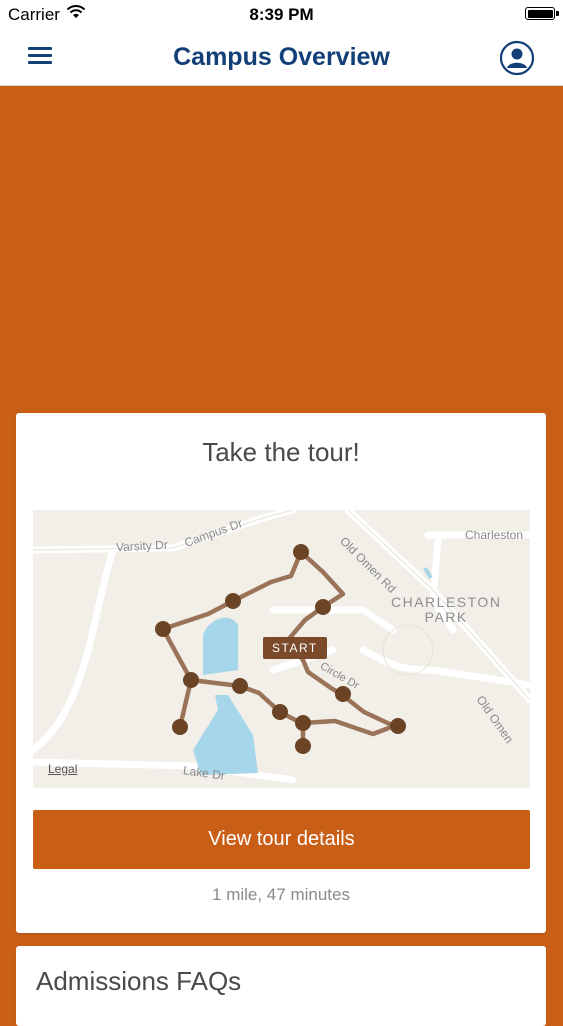  Describe the element at coordinates (281, 894) in the screenshot. I see `tour-length-info: 1 mile, 47 minutes` at that location.